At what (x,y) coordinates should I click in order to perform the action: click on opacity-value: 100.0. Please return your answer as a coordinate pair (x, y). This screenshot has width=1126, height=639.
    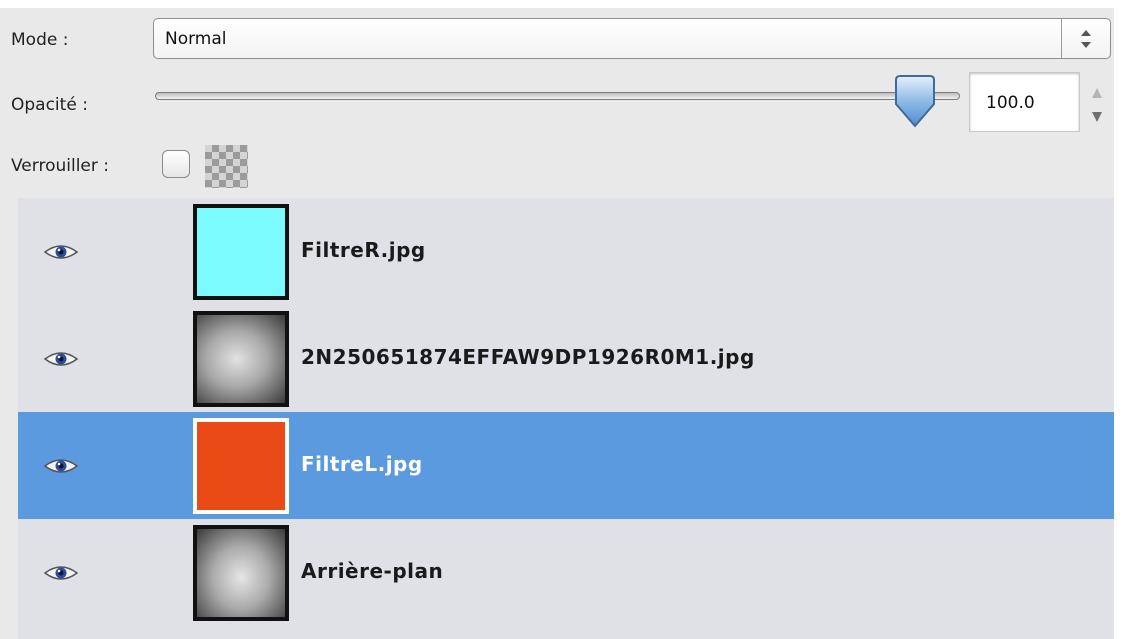
    Looking at the image, I should click on (1010, 103).